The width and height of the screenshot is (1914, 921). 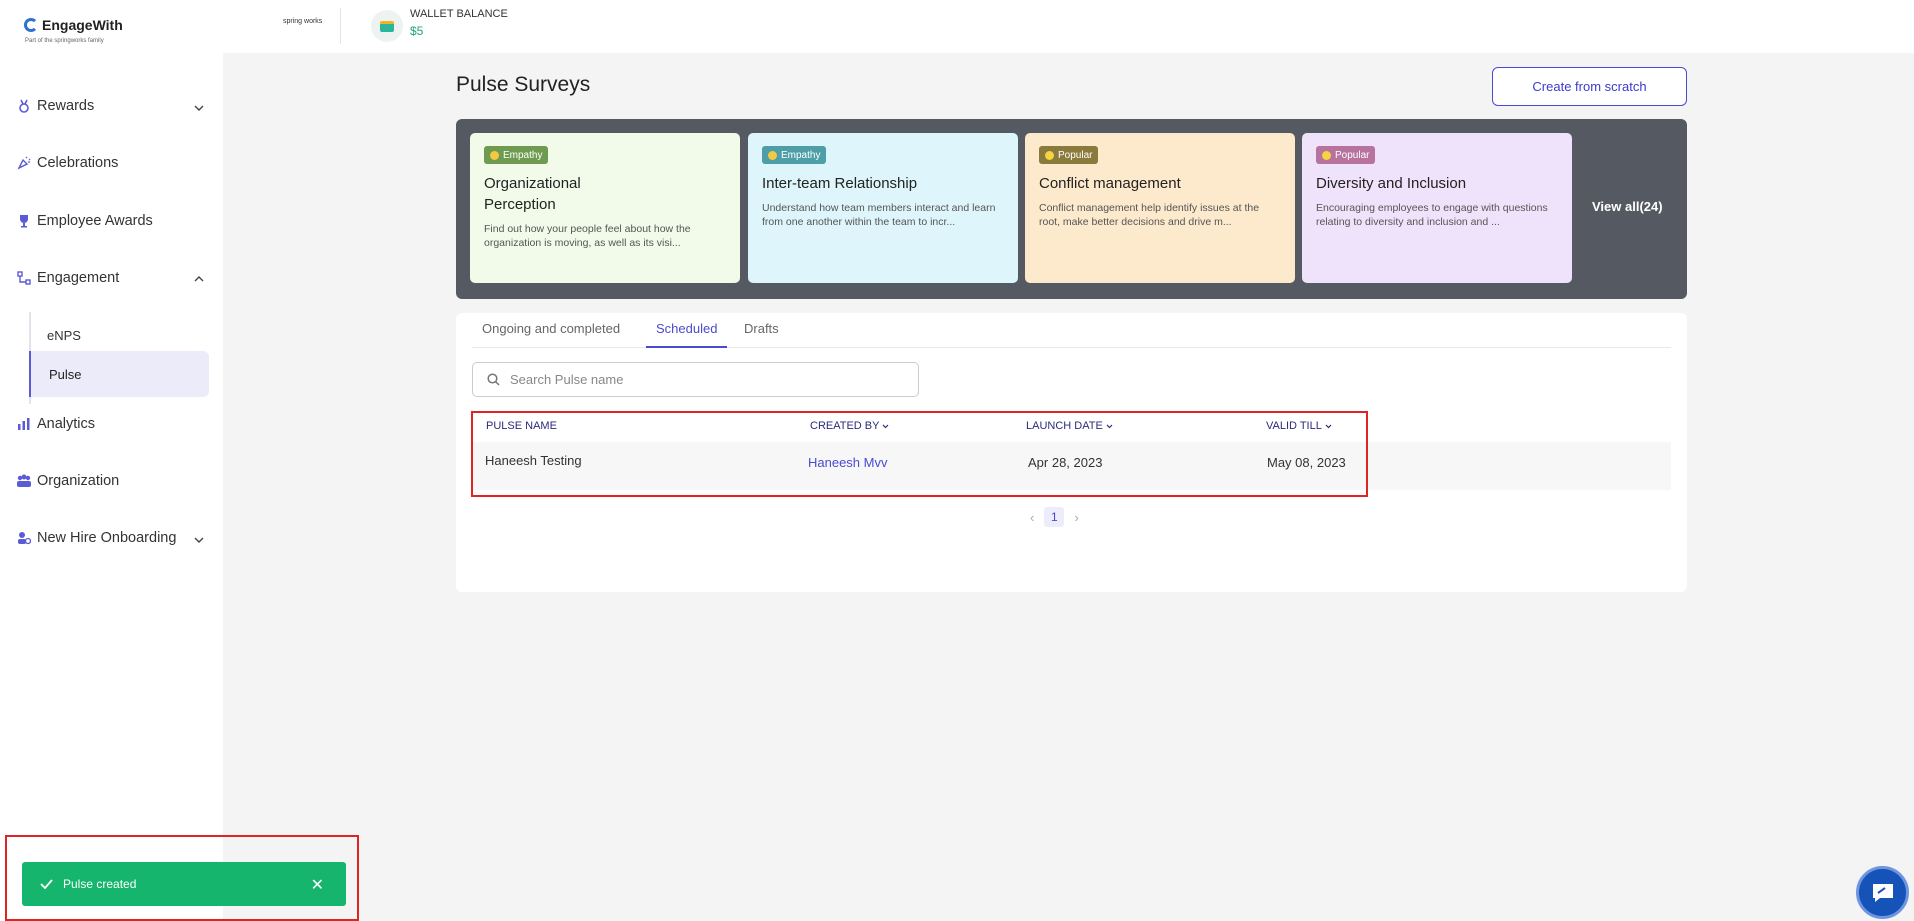 What do you see at coordinates (1071, 330) in the screenshot?
I see `tab-bar: Ongoing and completed Scheduled Drafts` at bounding box center [1071, 330].